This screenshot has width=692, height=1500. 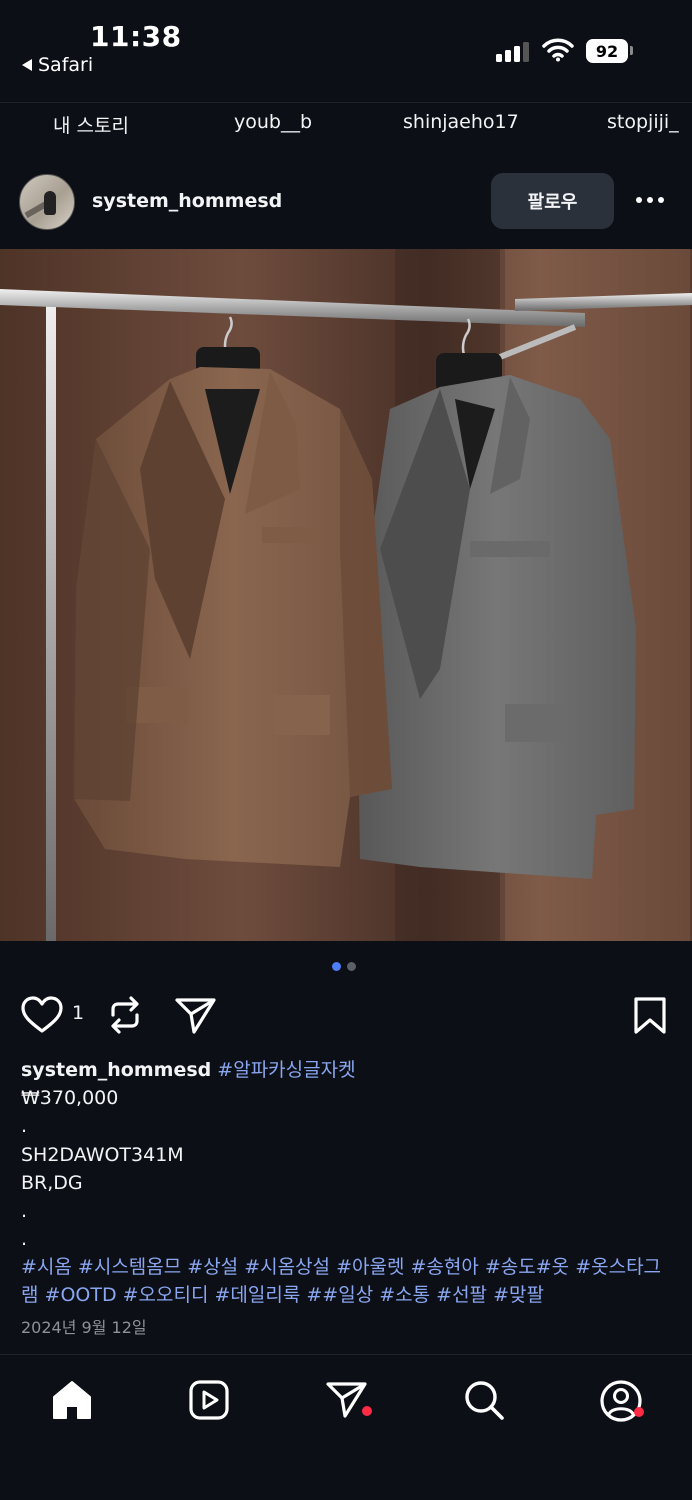 I want to click on caption-colors: BR,DG, so click(x=52, y=1182).